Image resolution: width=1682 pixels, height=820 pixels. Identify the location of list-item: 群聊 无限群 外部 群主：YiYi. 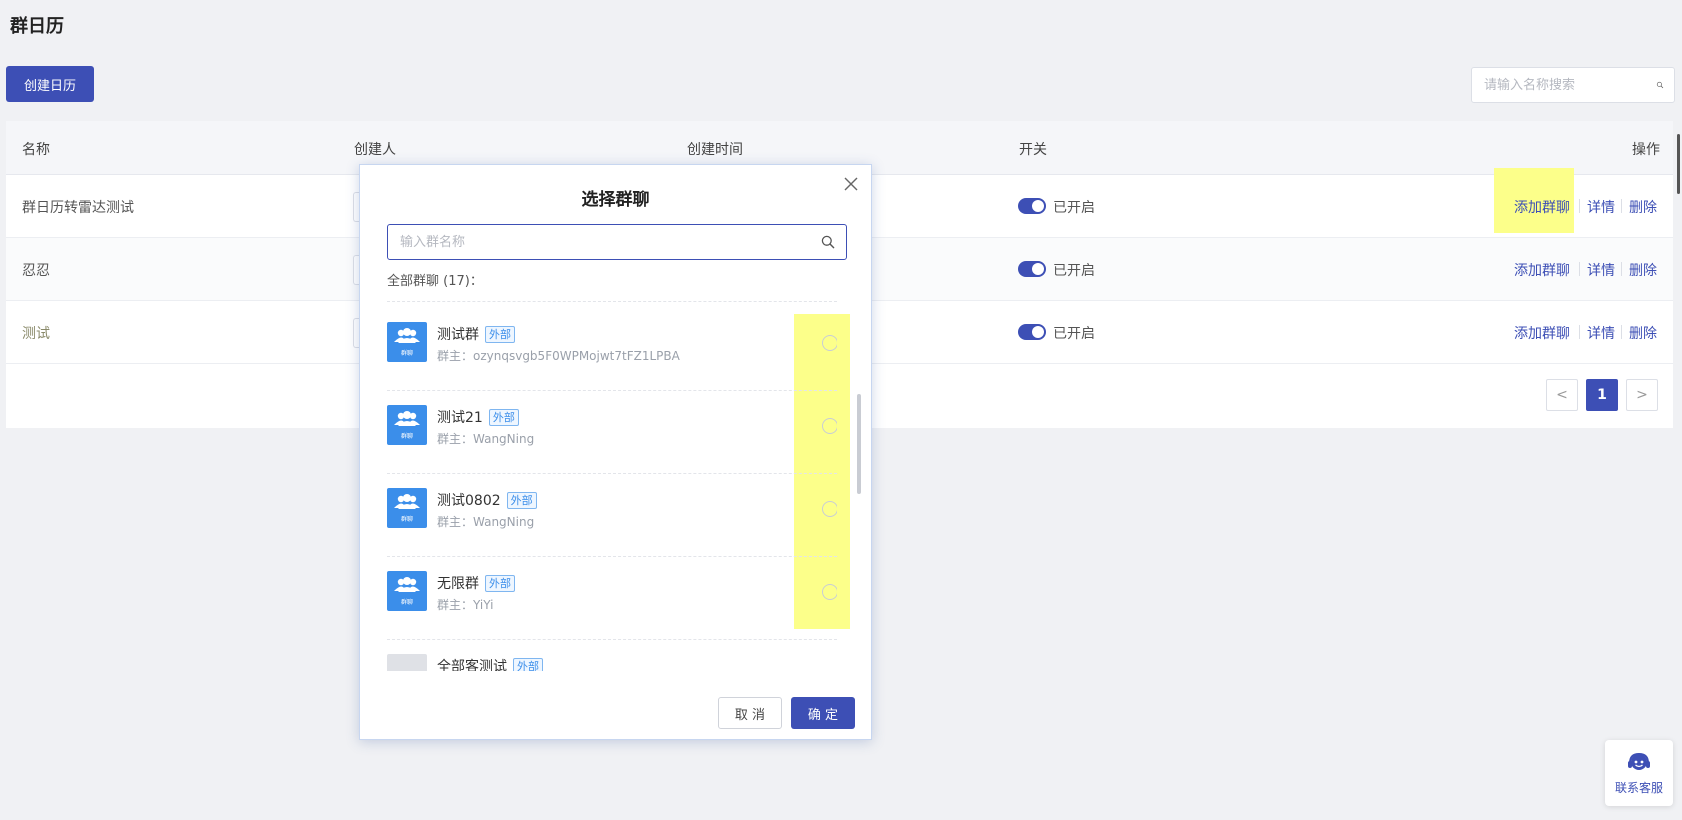
(612, 598).